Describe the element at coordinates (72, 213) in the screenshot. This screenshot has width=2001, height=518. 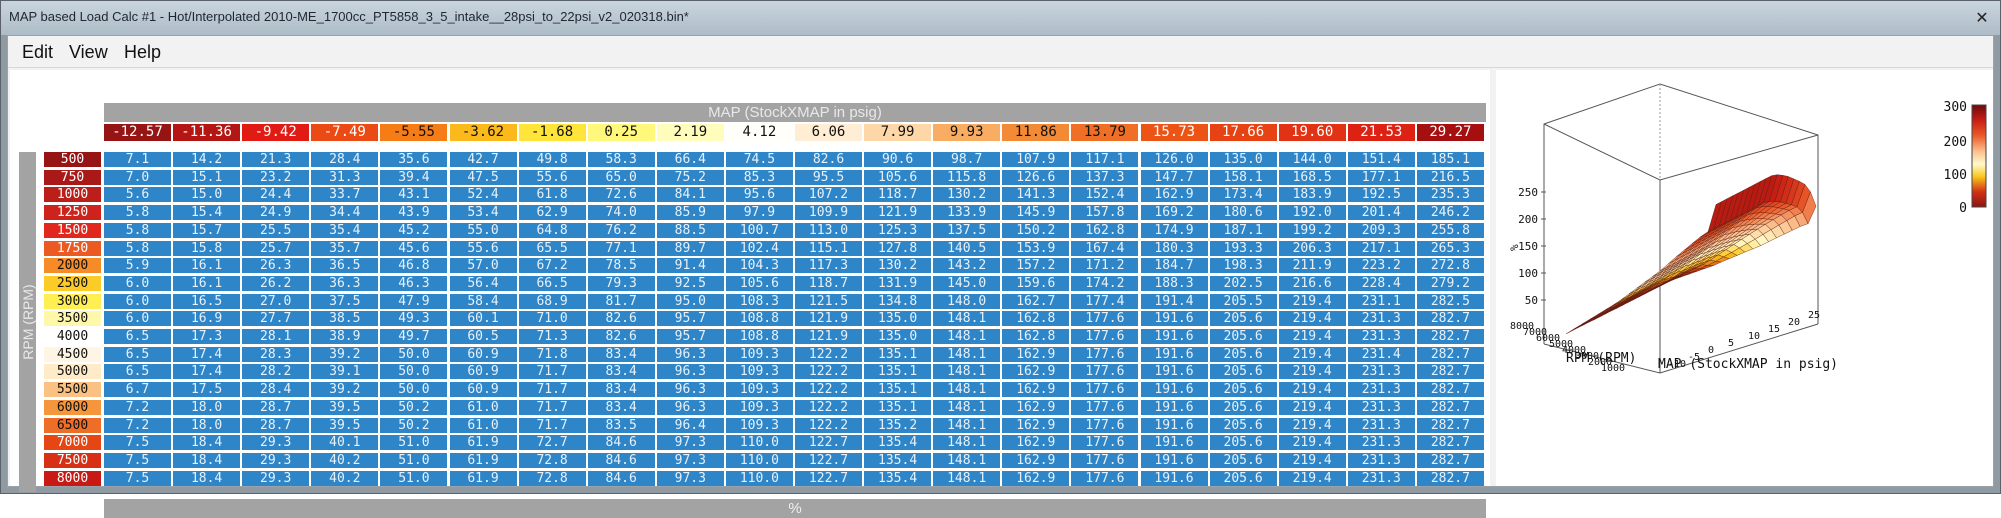
I see `y-axis-header-cell: 1250` at that location.